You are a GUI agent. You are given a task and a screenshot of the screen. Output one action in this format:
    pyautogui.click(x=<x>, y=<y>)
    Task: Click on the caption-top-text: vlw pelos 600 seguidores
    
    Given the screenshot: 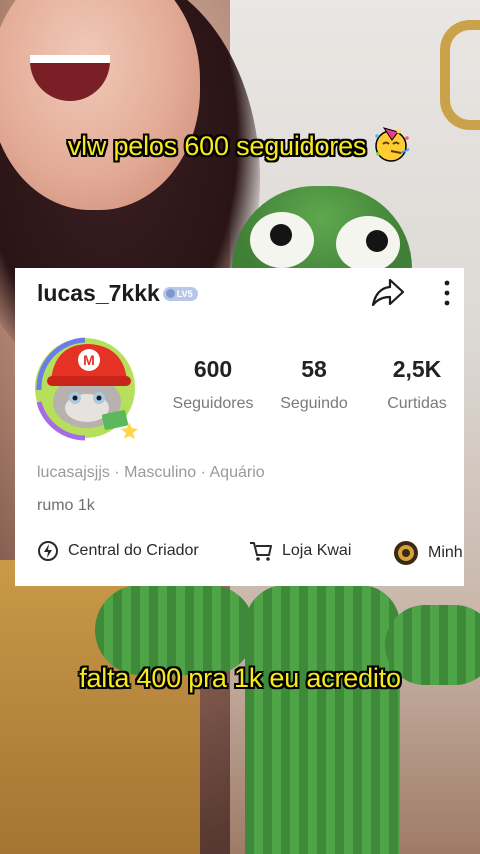 What is the action you would take?
    pyautogui.click(x=217, y=146)
    